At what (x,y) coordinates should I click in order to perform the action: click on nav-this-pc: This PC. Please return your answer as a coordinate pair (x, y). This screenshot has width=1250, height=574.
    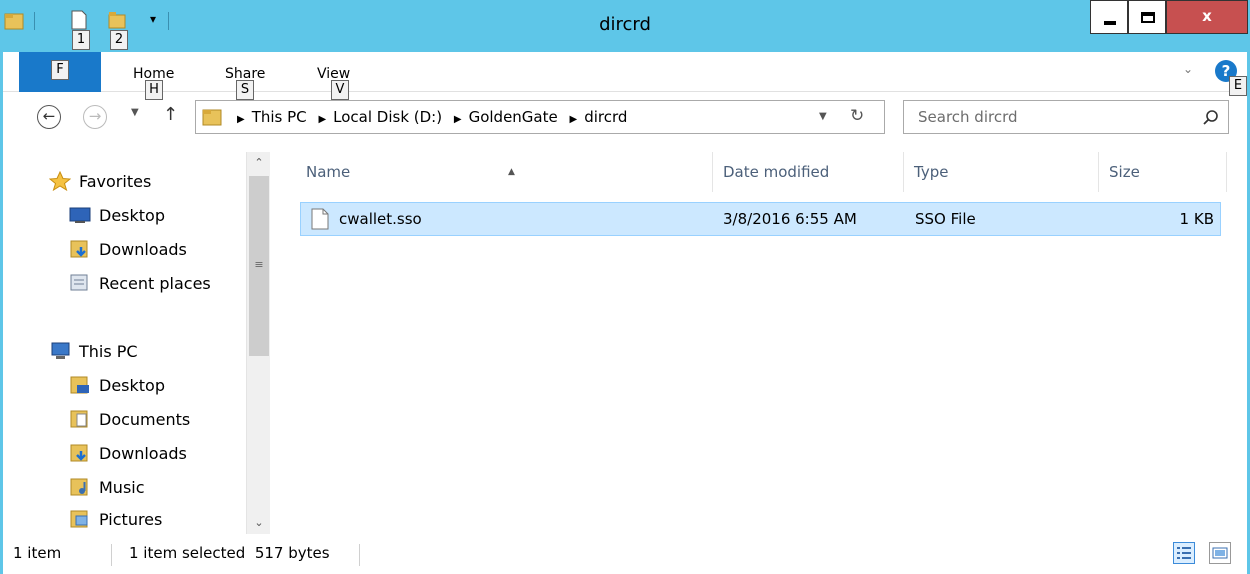
    Looking at the image, I should click on (93, 355).